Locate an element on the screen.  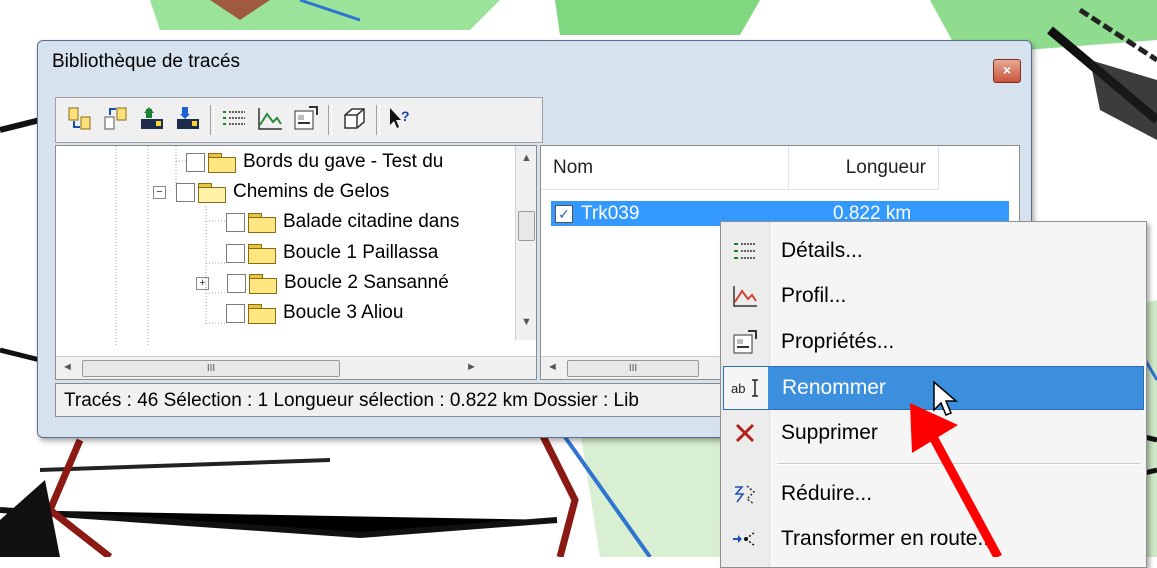
tree-item: + Boucle 2 Sansanné is located at coordinates (322, 283).